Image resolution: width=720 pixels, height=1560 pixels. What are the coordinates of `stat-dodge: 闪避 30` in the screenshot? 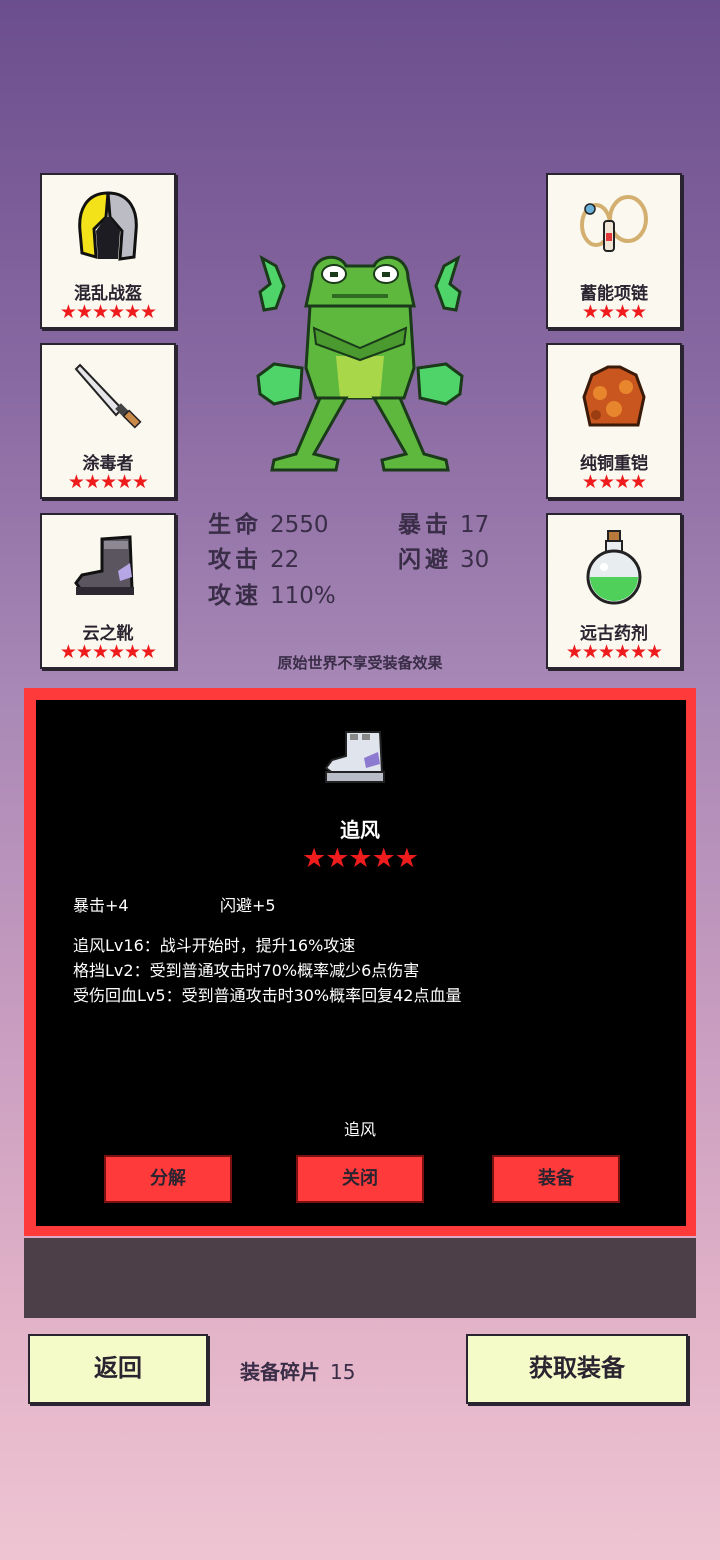 It's located at (443, 557).